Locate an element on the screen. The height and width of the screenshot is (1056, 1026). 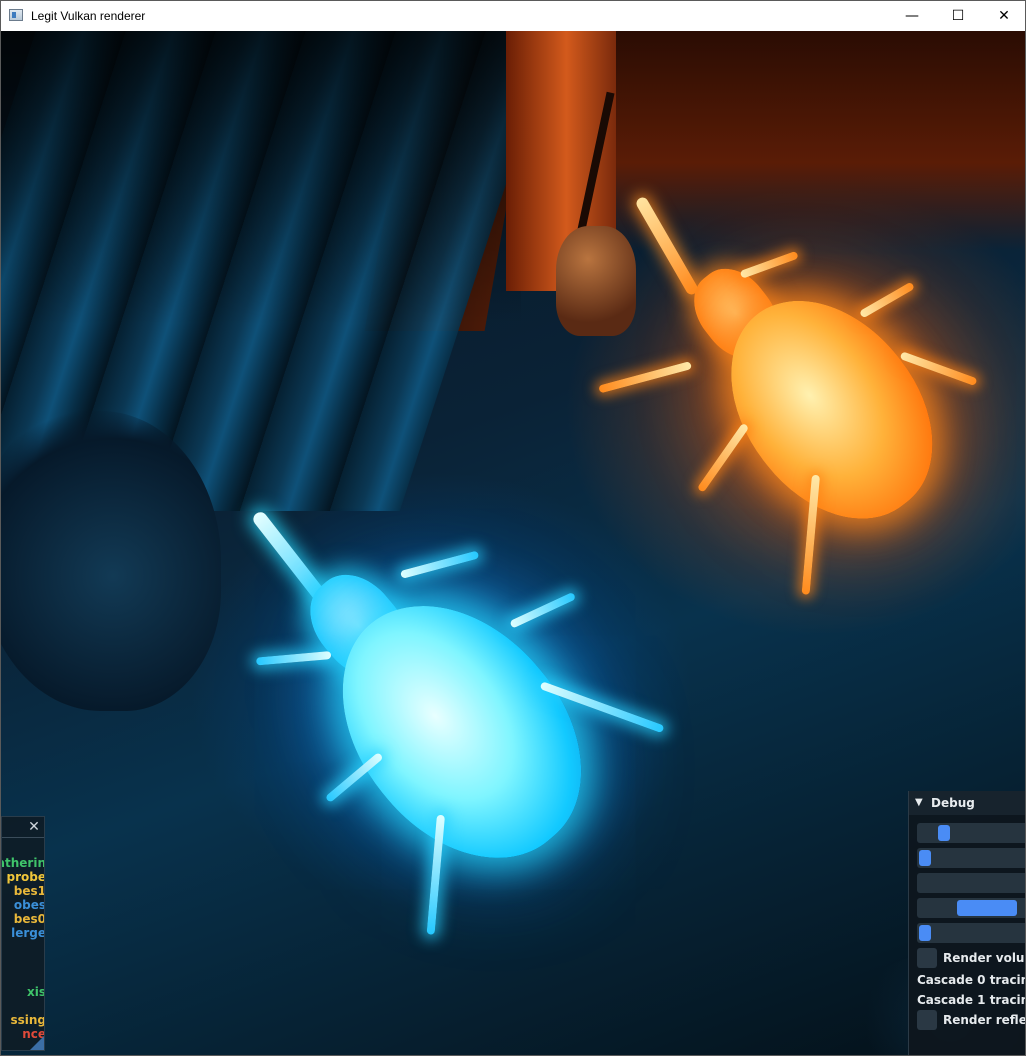
debug-title: Debug is located at coordinates (953, 803).